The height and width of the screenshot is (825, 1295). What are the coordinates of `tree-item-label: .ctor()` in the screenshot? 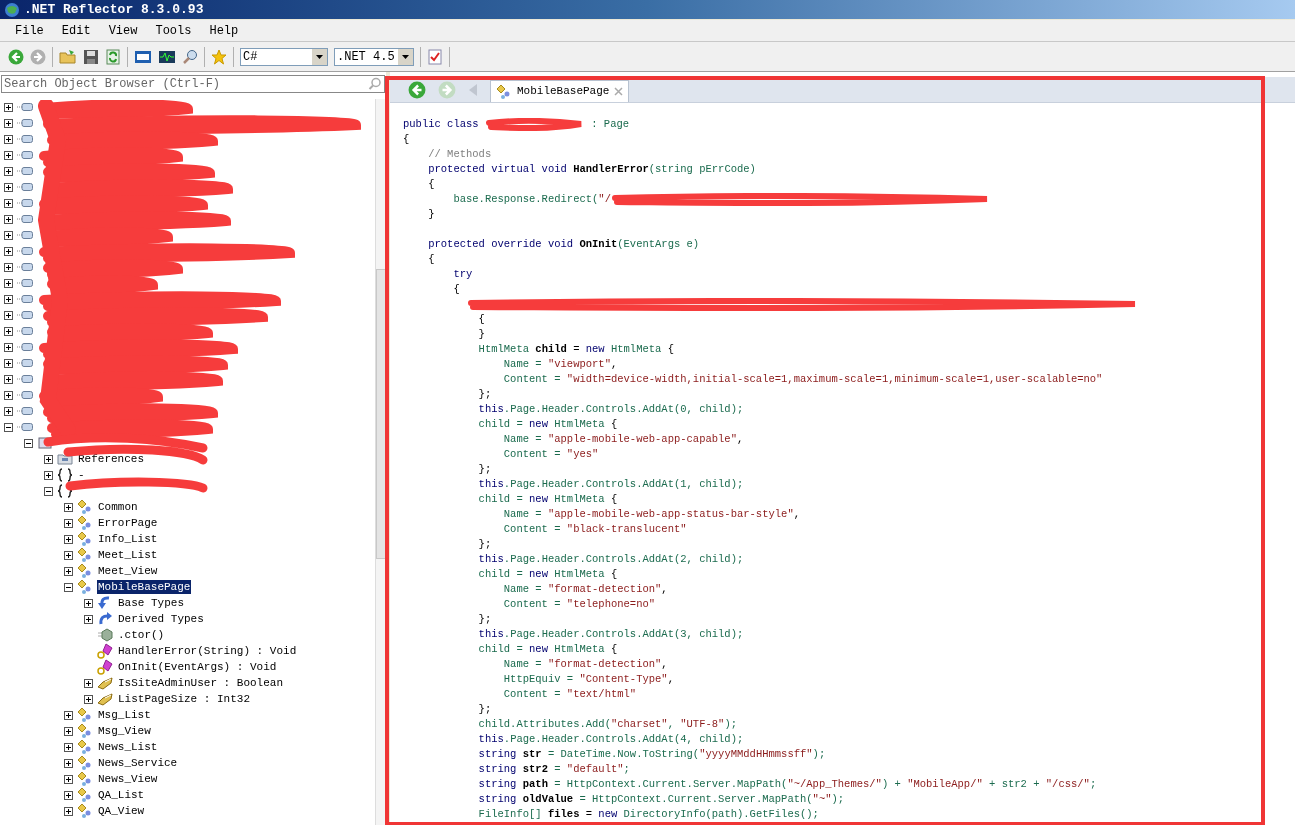 It's located at (141, 635).